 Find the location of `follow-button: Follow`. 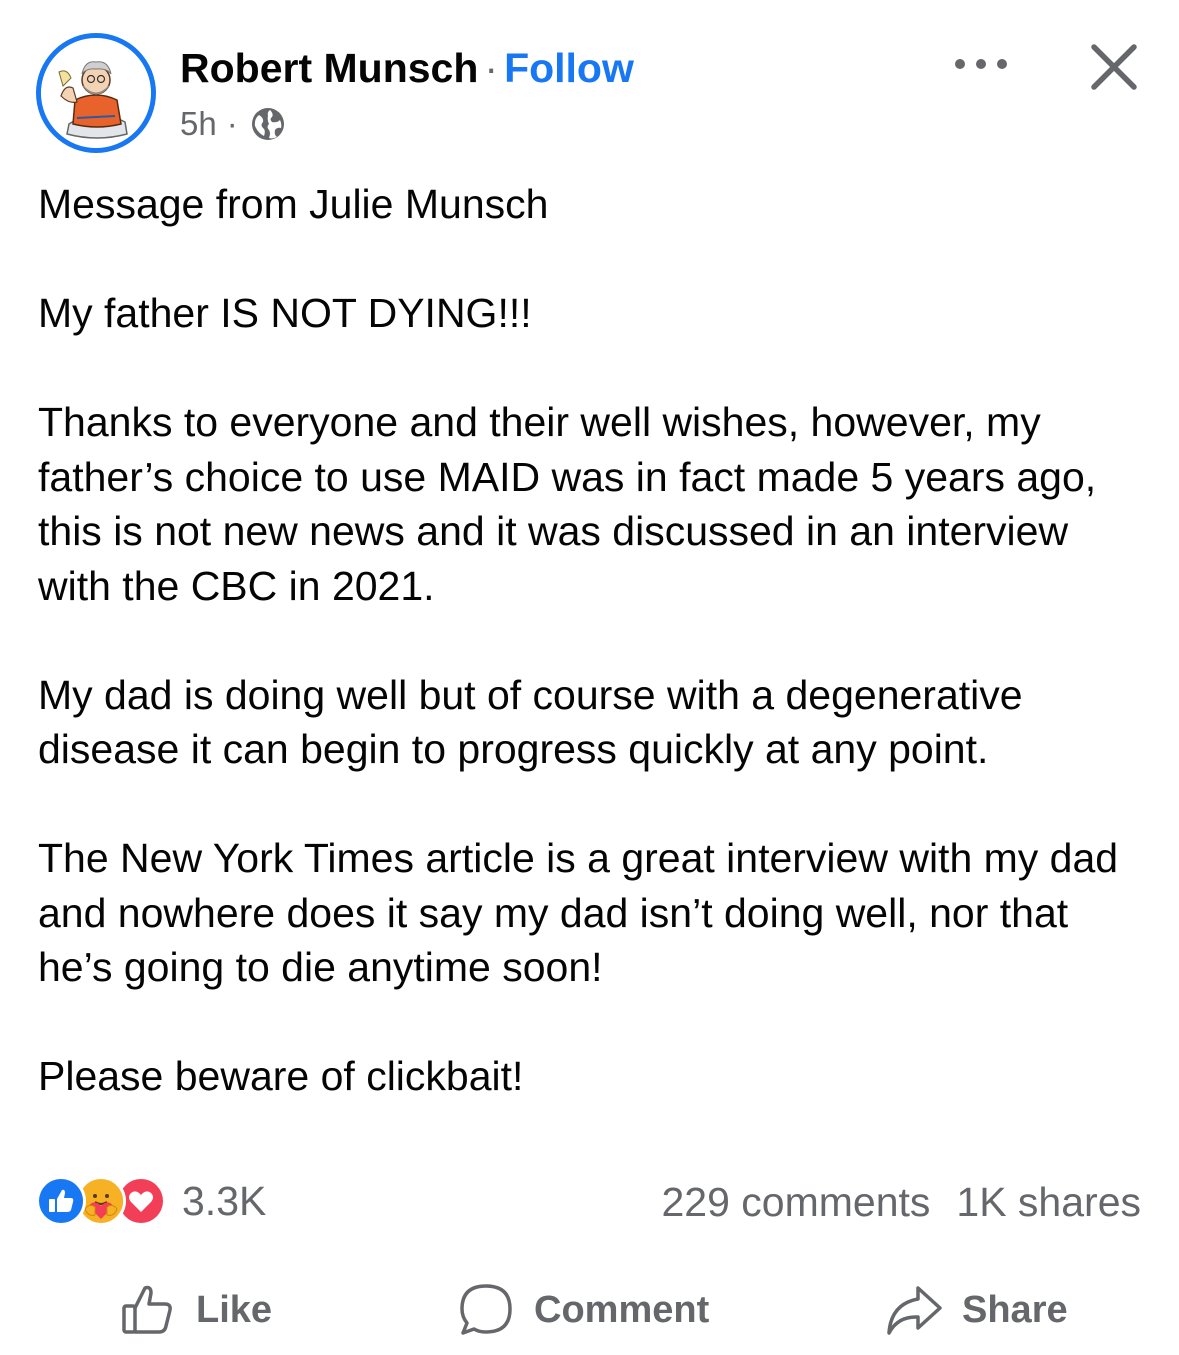

follow-button: Follow is located at coordinates (569, 68).